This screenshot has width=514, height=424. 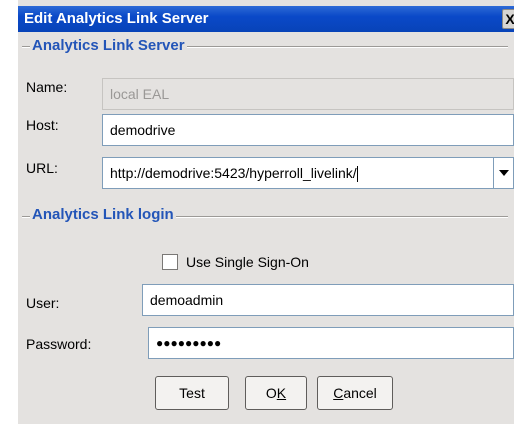 I want to click on user-value: demoadmin, so click(x=187, y=300).